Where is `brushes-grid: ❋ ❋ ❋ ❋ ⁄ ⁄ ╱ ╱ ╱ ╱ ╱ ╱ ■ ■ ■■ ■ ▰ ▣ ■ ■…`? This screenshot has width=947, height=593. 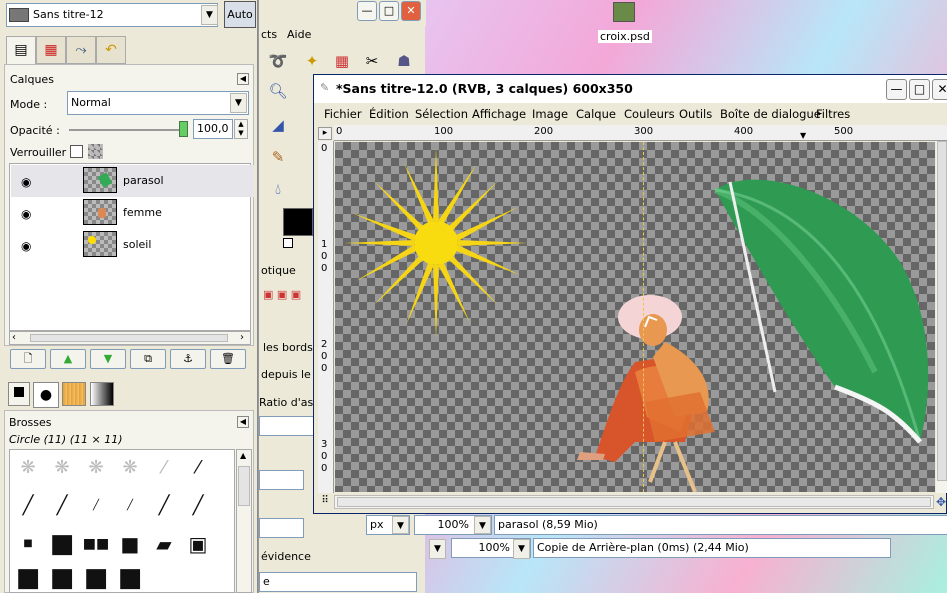 brushes-grid: ❋ ❋ ❋ ❋ ⁄ ⁄ ╱ ╱ ╱ ╱ ╱ ╱ ■ ■ ■■ ■ ▰ ▣ ■ ■… is located at coordinates (122, 521).